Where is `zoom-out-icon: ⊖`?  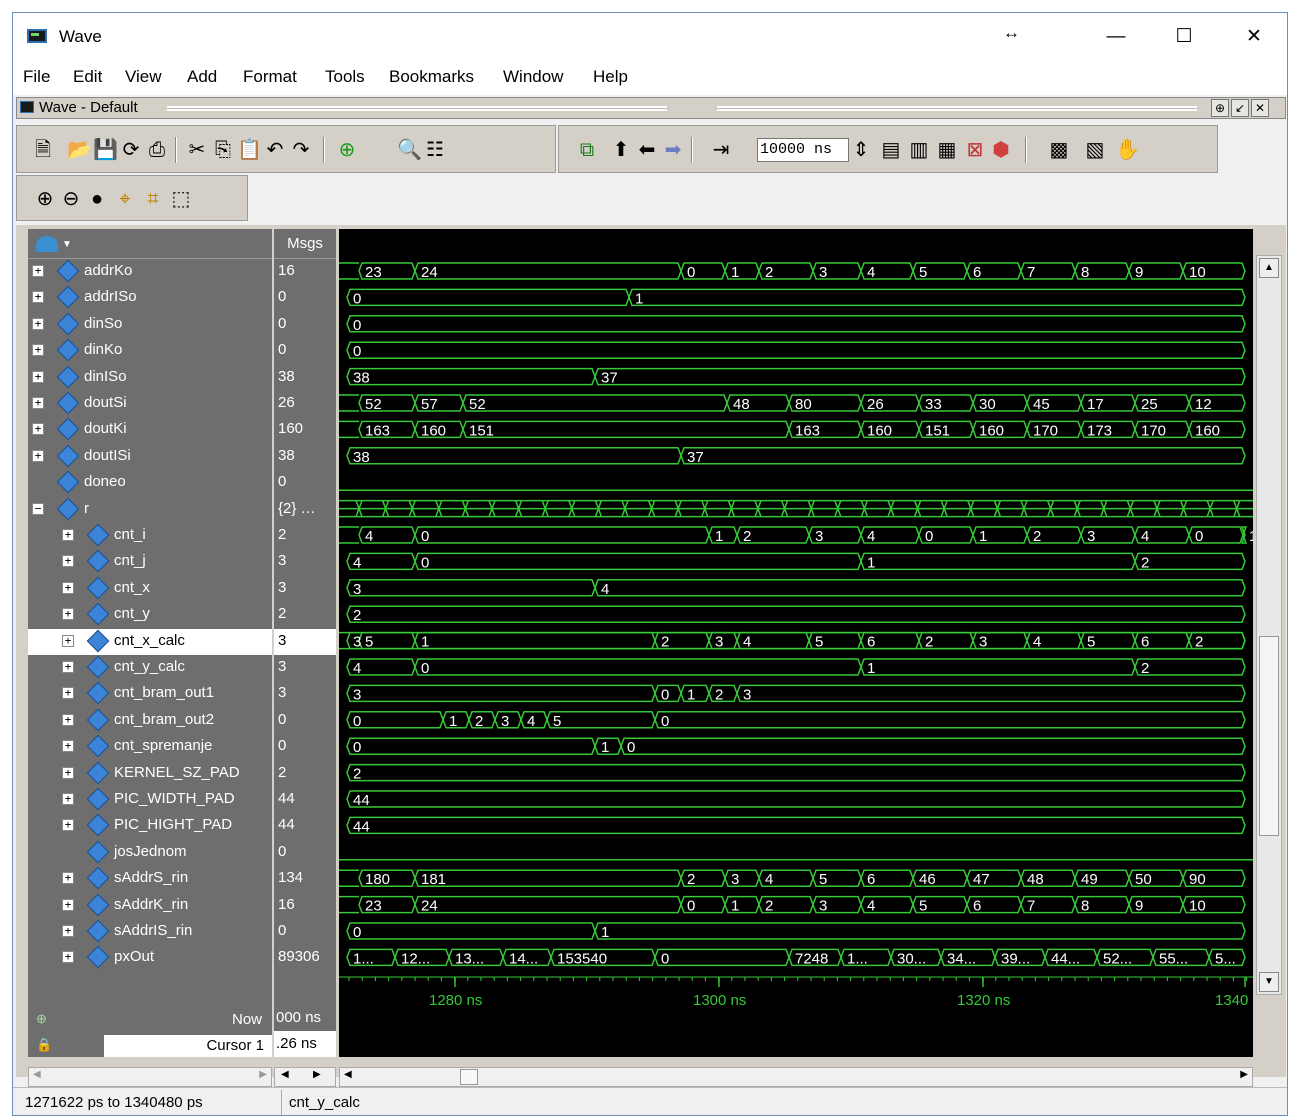 zoom-out-icon: ⊖ is located at coordinates (71, 199).